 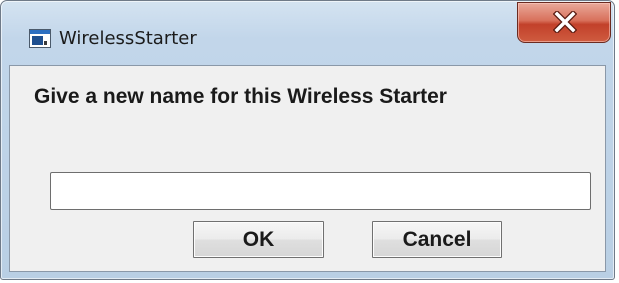 What do you see at coordinates (258, 239) in the screenshot?
I see `ok-button: OK` at bounding box center [258, 239].